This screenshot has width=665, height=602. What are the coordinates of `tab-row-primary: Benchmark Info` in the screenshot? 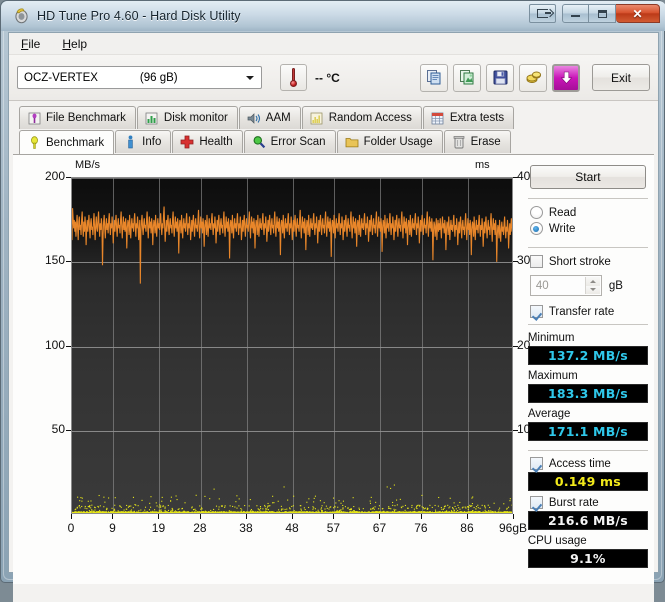 It's located at (333, 142).